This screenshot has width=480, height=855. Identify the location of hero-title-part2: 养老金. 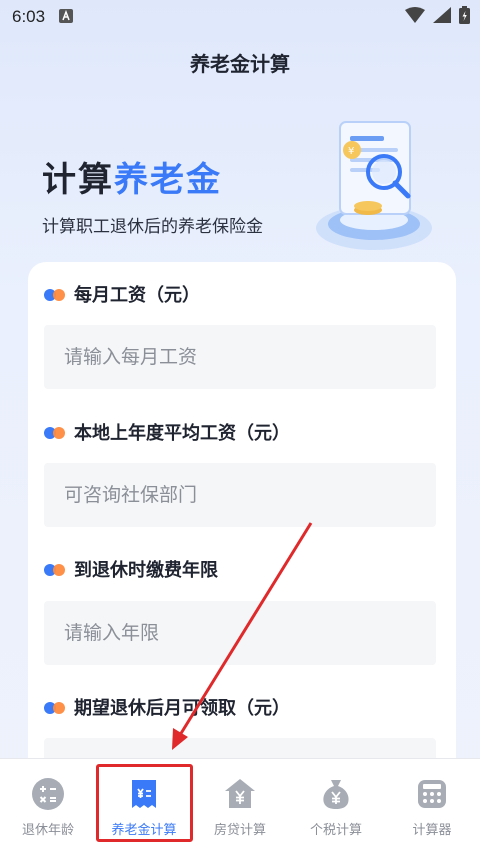
(168, 180).